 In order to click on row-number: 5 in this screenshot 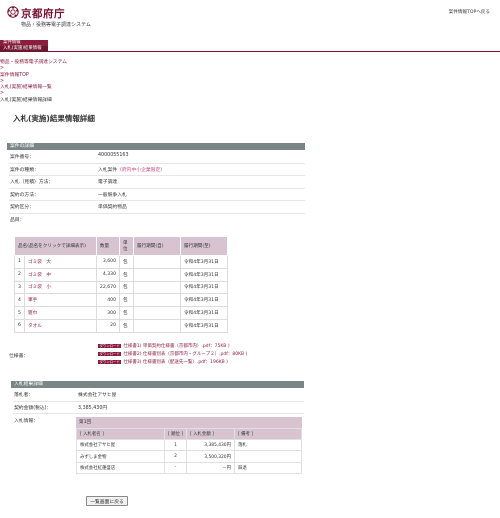, I will do `click(19, 313)`.